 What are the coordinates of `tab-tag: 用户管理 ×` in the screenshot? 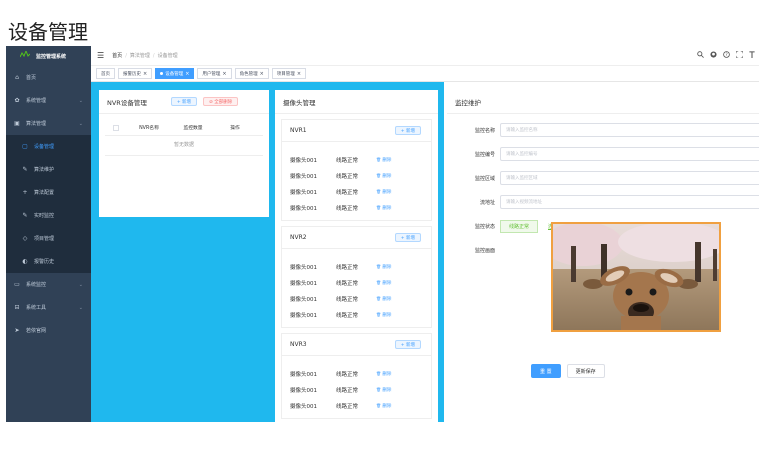 It's located at (214, 73).